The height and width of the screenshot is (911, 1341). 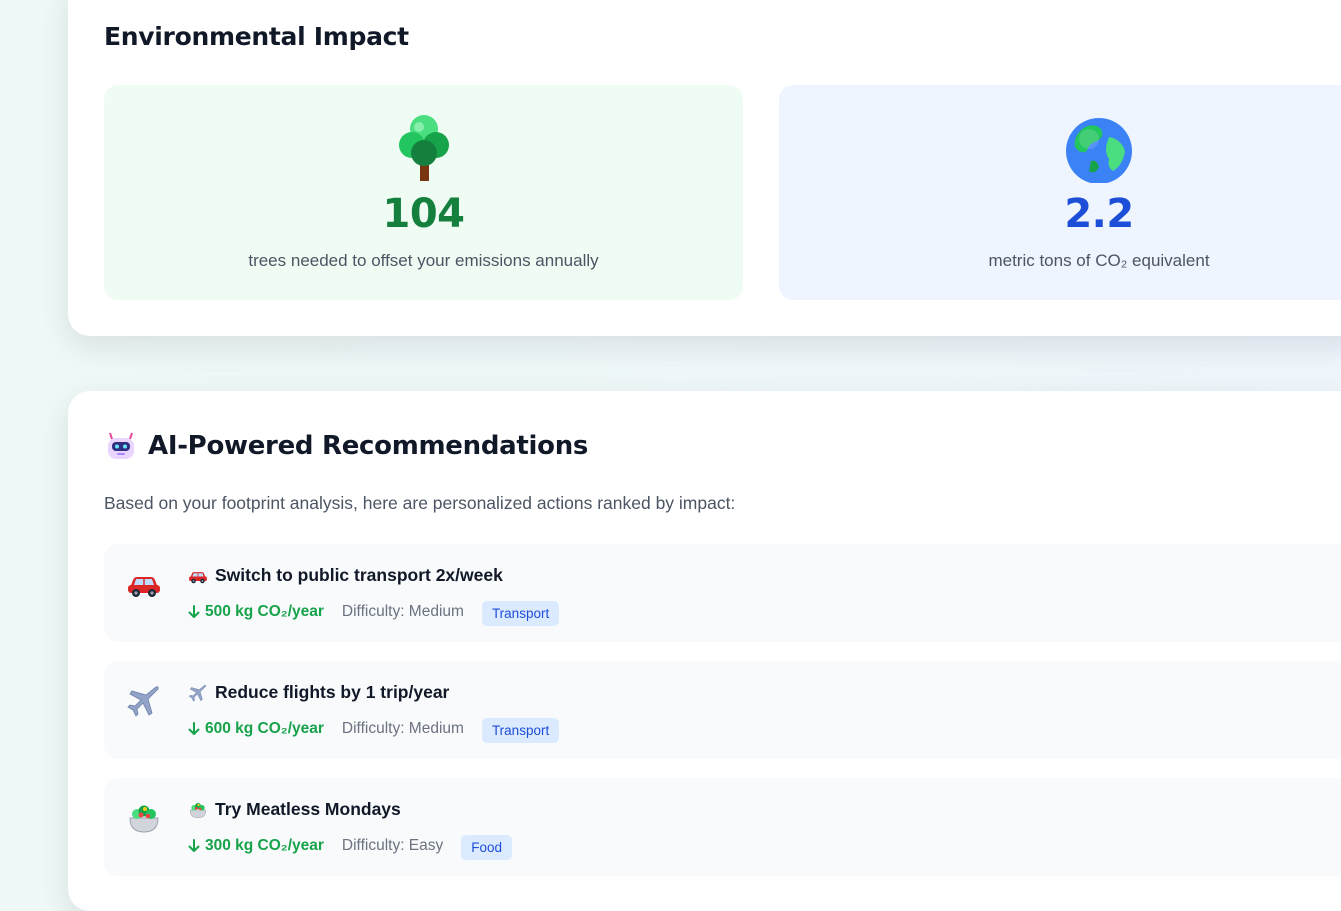 What do you see at coordinates (264, 845) in the screenshot?
I see `saving-text: 300 kg CO₂/year` at bounding box center [264, 845].